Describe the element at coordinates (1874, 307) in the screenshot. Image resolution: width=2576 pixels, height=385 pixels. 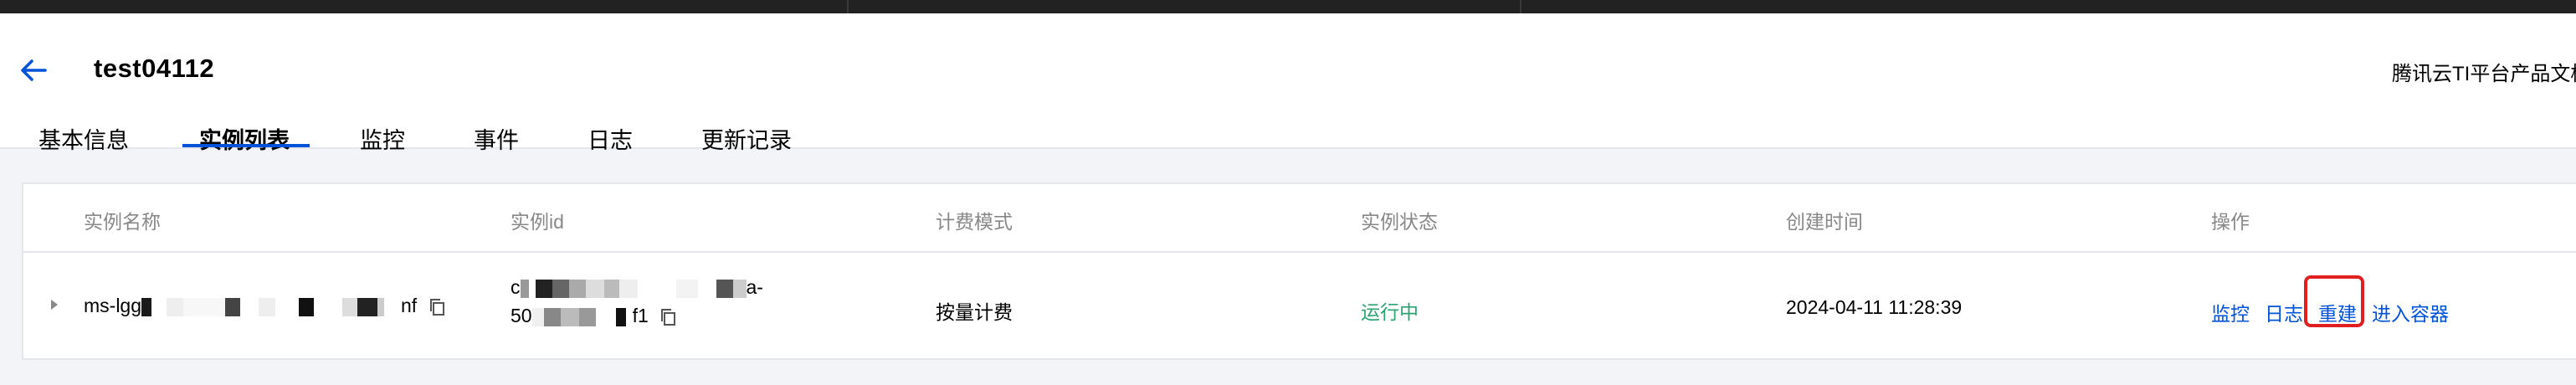
I see `created-time-cell: 2024-04-11 11:28:39` at that location.